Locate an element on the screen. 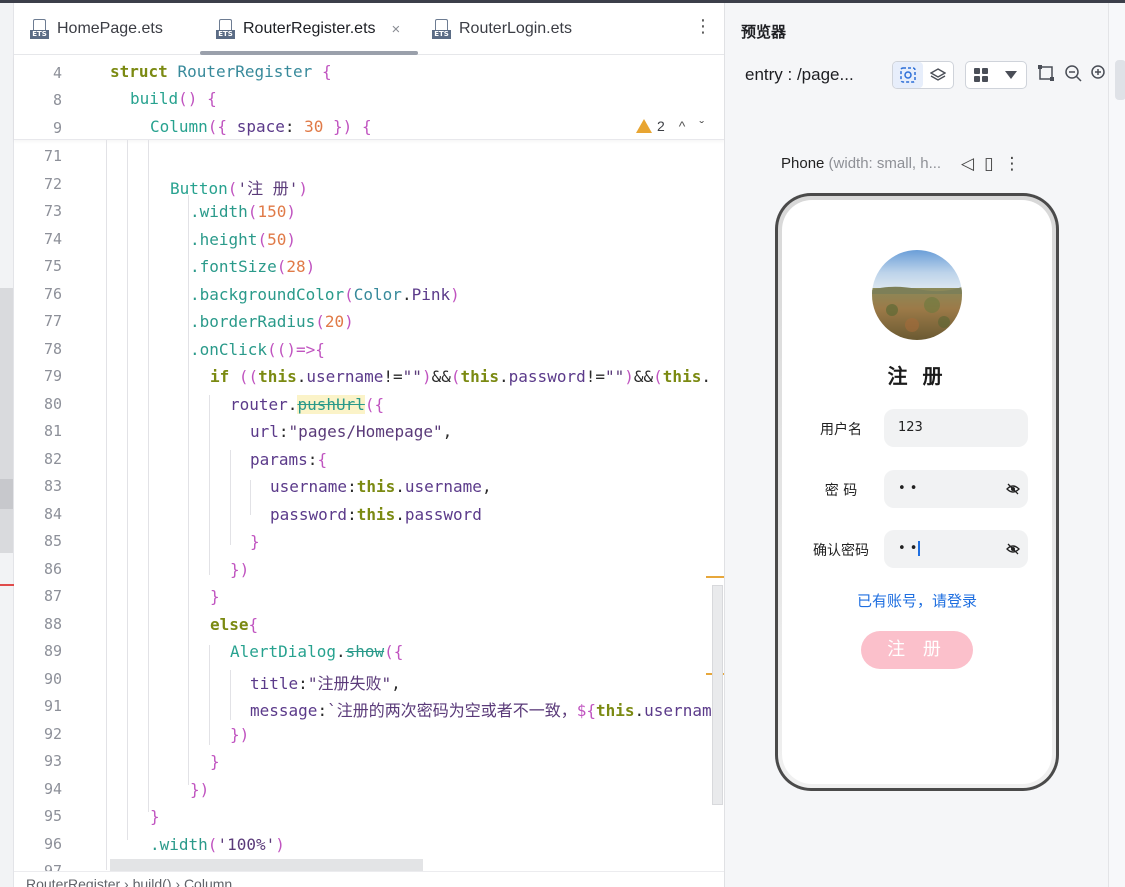 Image resolution: width=1125 pixels, height=887 pixels. tab-label: RouterLogin.ets is located at coordinates (515, 28).